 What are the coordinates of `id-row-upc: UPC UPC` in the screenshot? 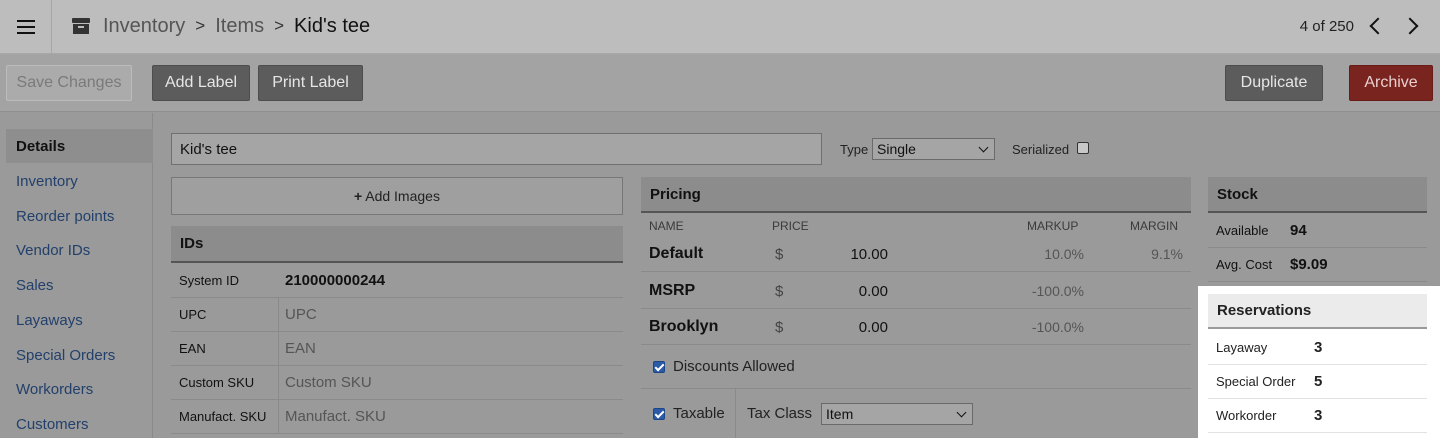 It's located at (397, 315).